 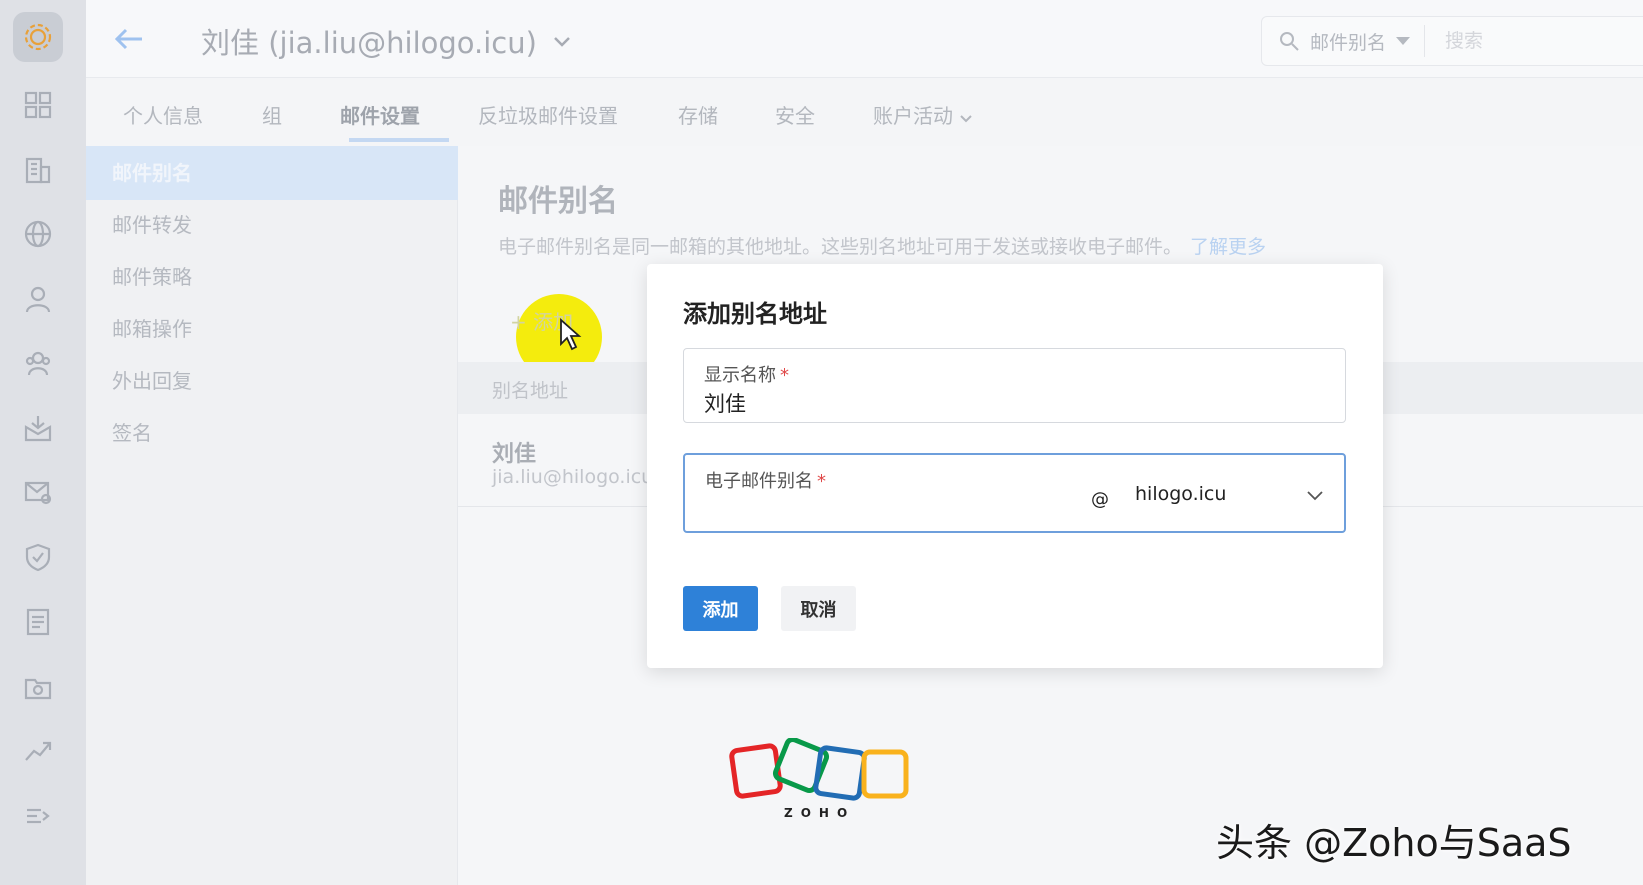 I want to click on collapse-menu-icon, so click(x=38, y=816).